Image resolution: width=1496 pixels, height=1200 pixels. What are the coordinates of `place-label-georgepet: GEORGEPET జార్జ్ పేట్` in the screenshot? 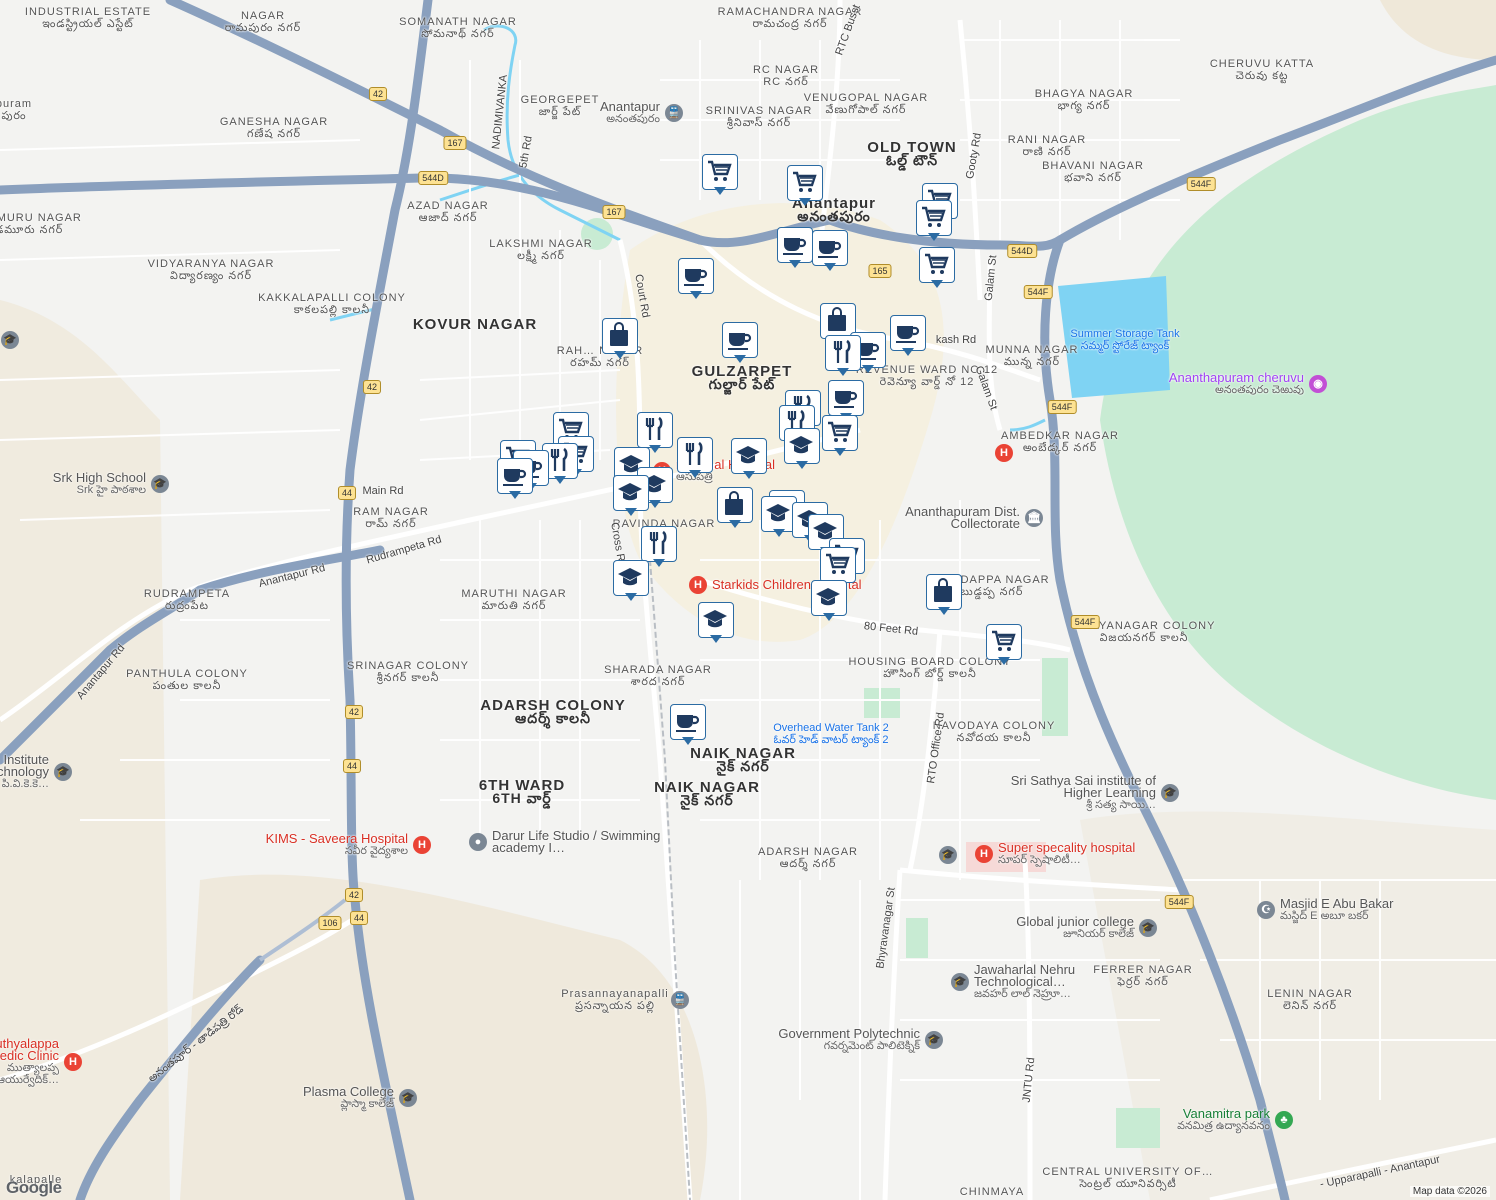 It's located at (560, 106).